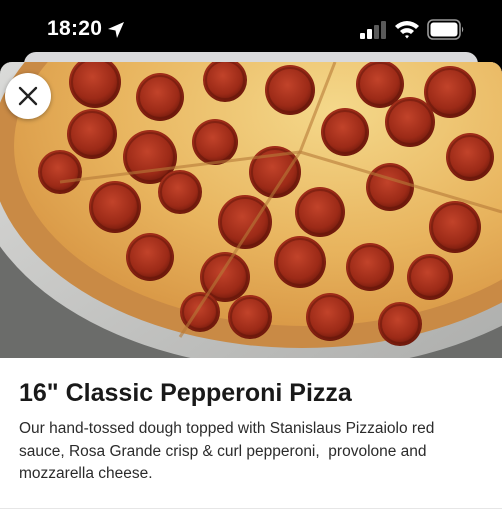 The image size is (502, 512). I want to click on cellular-signal-icon, so click(373, 30).